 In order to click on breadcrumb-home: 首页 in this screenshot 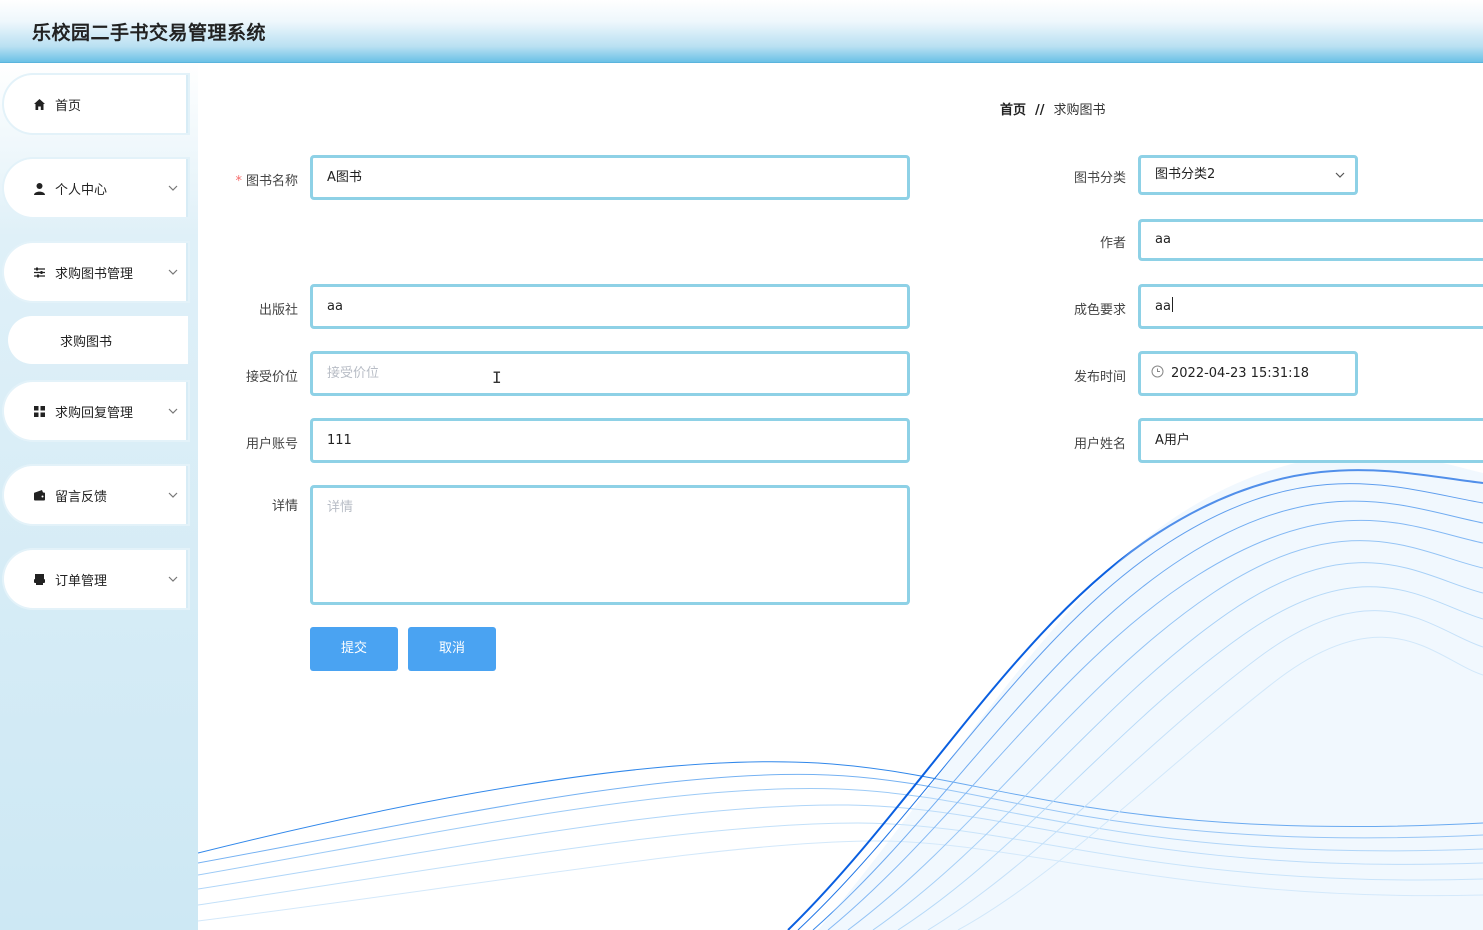, I will do `click(1013, 110)`.